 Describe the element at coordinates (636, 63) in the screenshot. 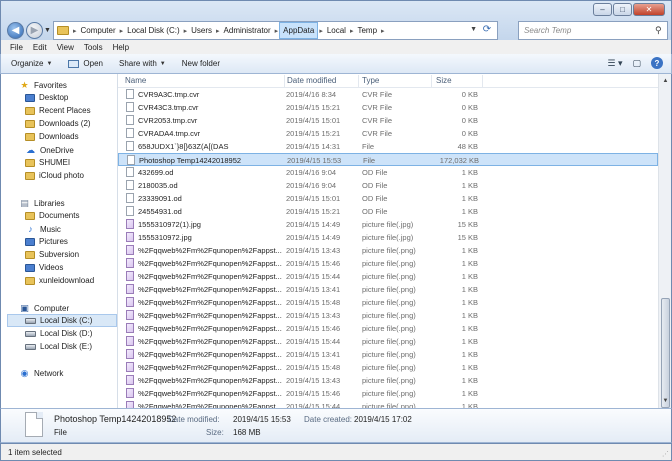

I see `preview-pane-icon: ▢` at that location.